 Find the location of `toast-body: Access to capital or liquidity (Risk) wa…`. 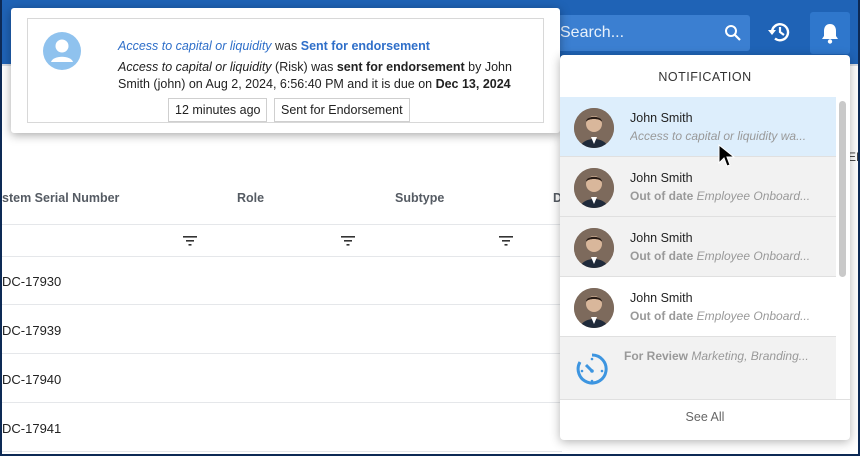

toast-body: Access to capital or liquidity (Risk) wa… is located at coordinates (328, 76).